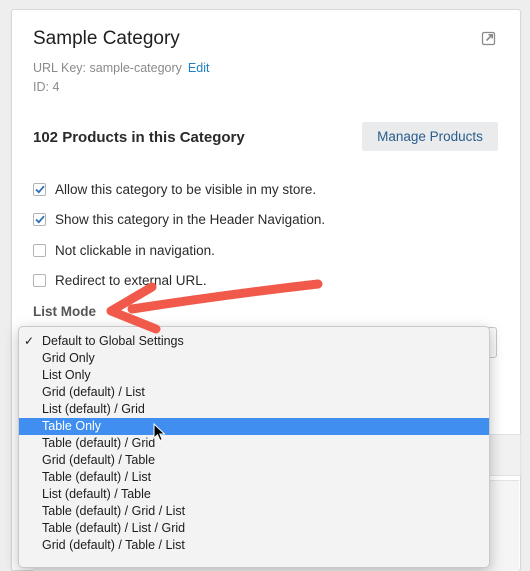  What do you see at coordinates (254, 443) in the screenshot?
I see `dropdown-option: Table (default) / Grid` at bounding box center [254, 443].